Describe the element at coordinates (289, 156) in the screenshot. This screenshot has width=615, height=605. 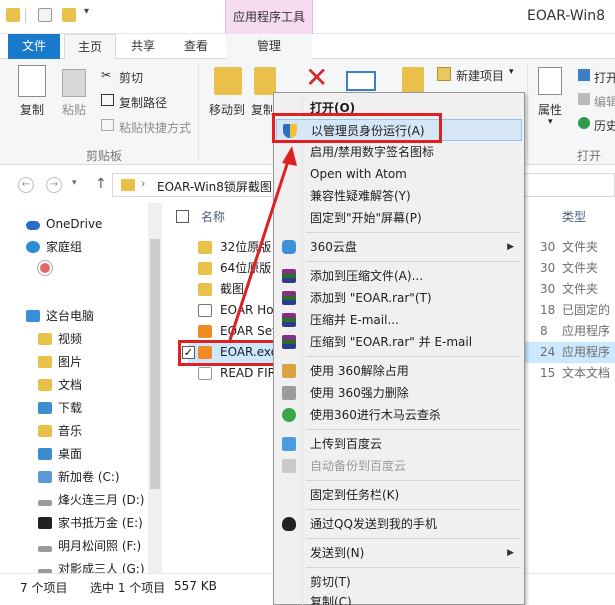
I see `annotation-arrow-head` at that location.